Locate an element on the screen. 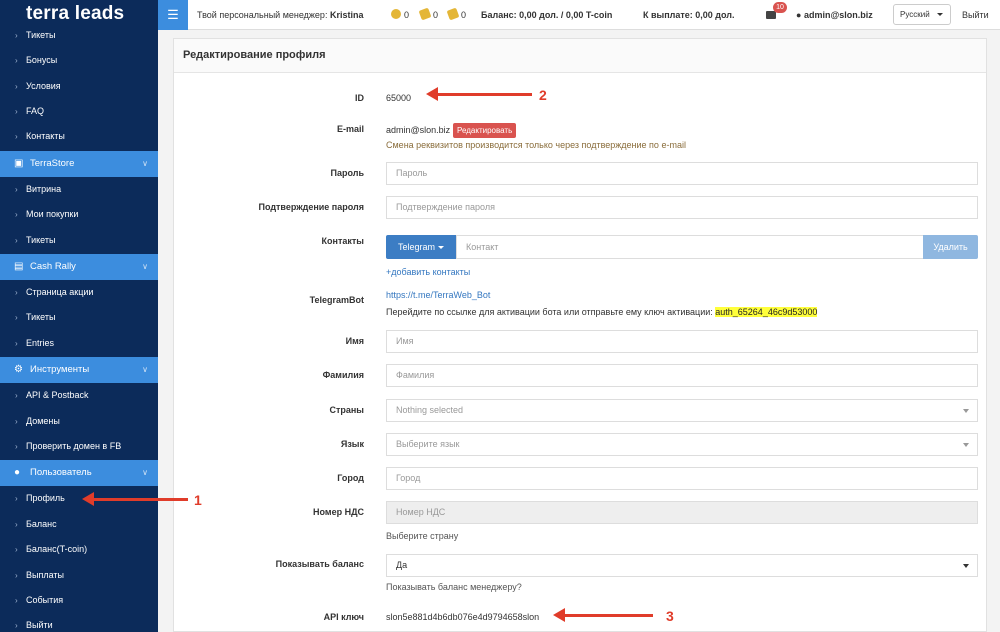  id-value: 65000 is located at coordinates (399, 98).